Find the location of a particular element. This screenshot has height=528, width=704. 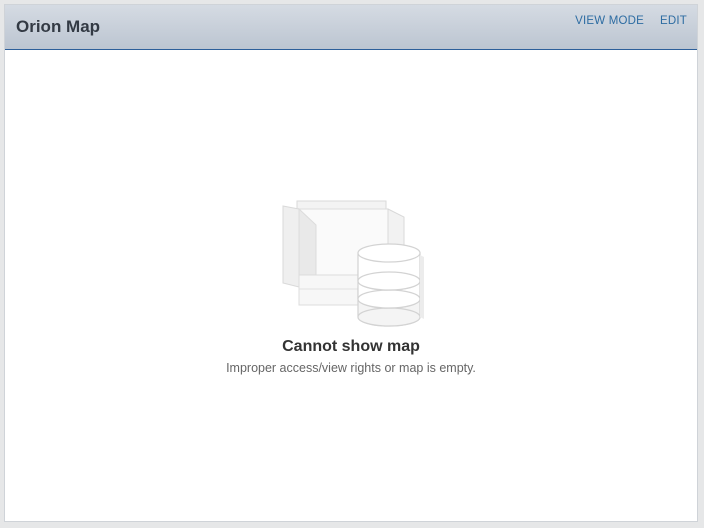

widget-actions: VIEW MODE EDIT is located at coordinates (631, 21).